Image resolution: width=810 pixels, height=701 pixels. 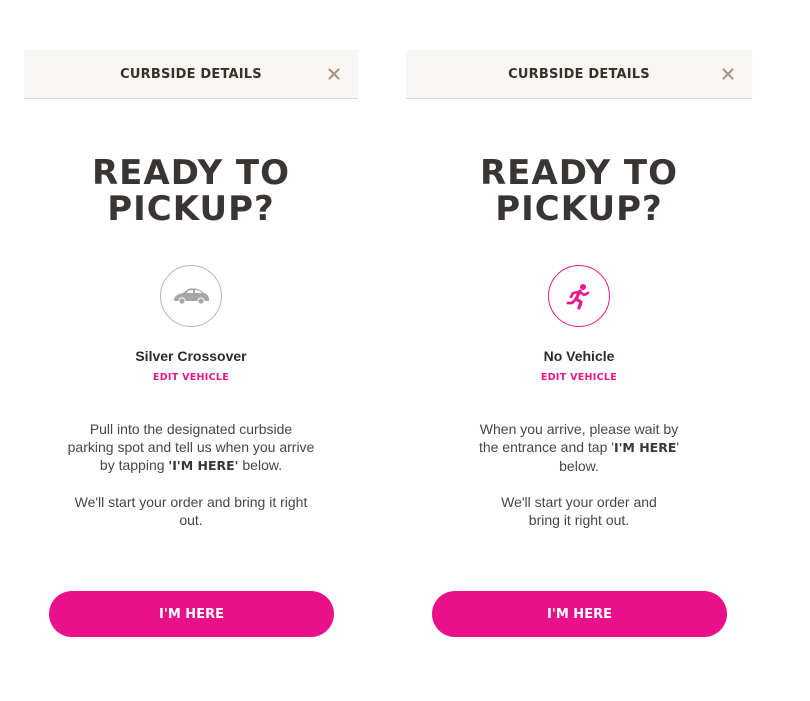 What do you see at coordinates (260, 465) in the screenshot?
I see `instructions-text-part-2: below.` at bounding box center [260, 465].